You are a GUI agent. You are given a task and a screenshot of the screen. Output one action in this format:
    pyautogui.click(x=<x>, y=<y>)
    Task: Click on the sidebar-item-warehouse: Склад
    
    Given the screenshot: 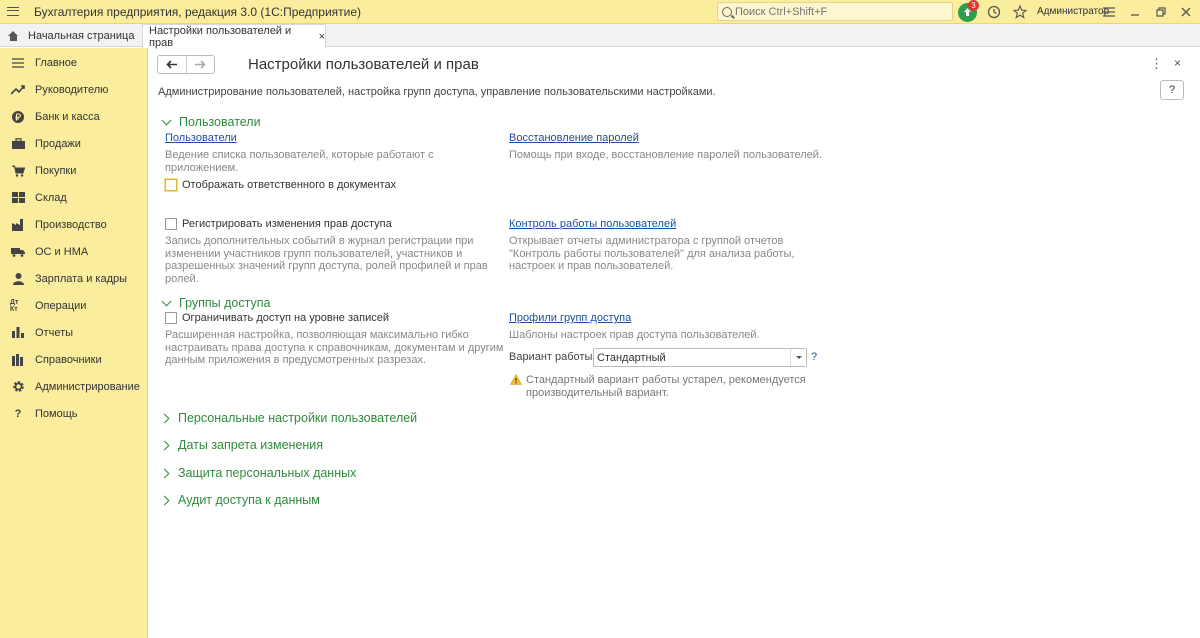 What is the action you would take?
    pyautogui.click(x=73, y=197)
    